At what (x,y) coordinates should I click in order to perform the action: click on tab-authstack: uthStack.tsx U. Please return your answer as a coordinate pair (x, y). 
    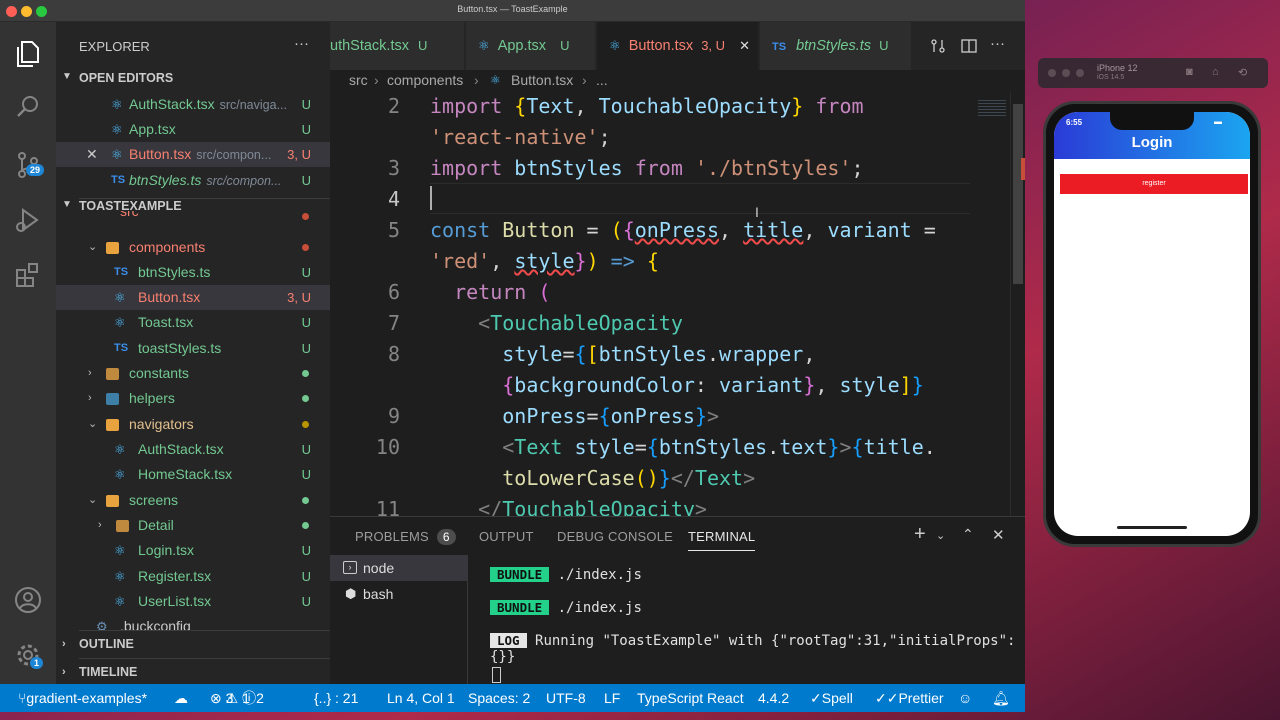
    Looking at the image, I should click on (397, 46).